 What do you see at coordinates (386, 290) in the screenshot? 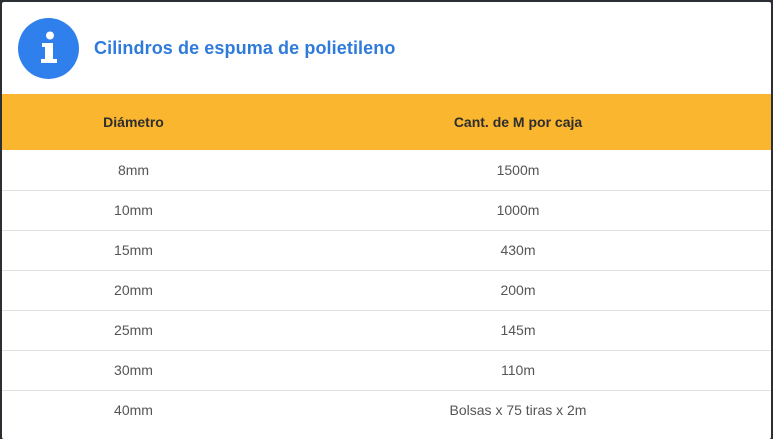
I see `table-row: 20mm 200m` at bounding box center [386, 290].